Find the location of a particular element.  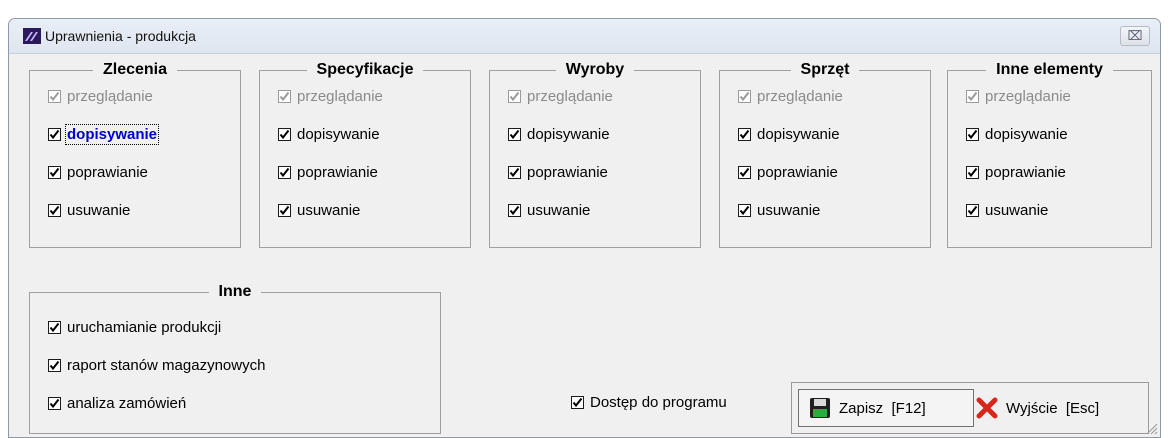

checkbox-other-1: raport stanów magazynowych is located at coordinates (156, 365).